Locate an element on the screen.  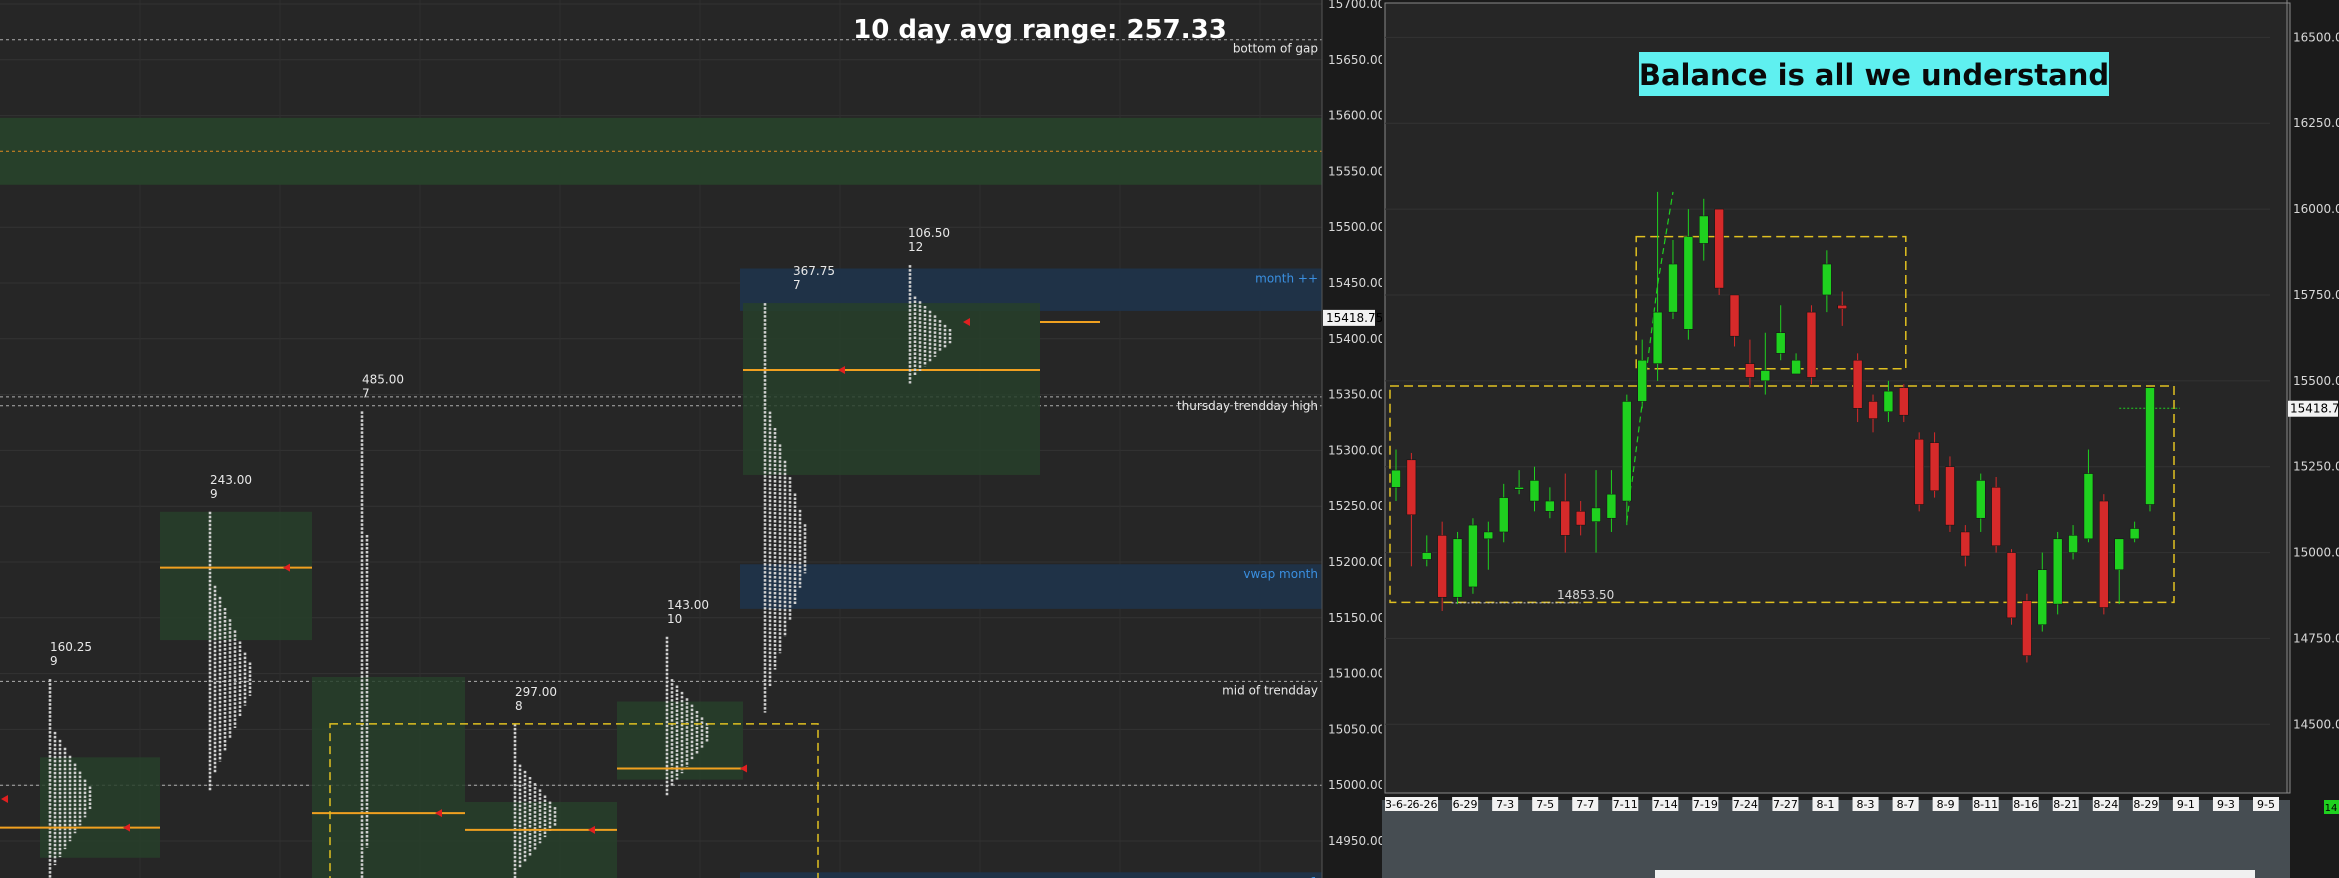
left-axis-tick: 15400.00 is located at coordinates (1355, 339).